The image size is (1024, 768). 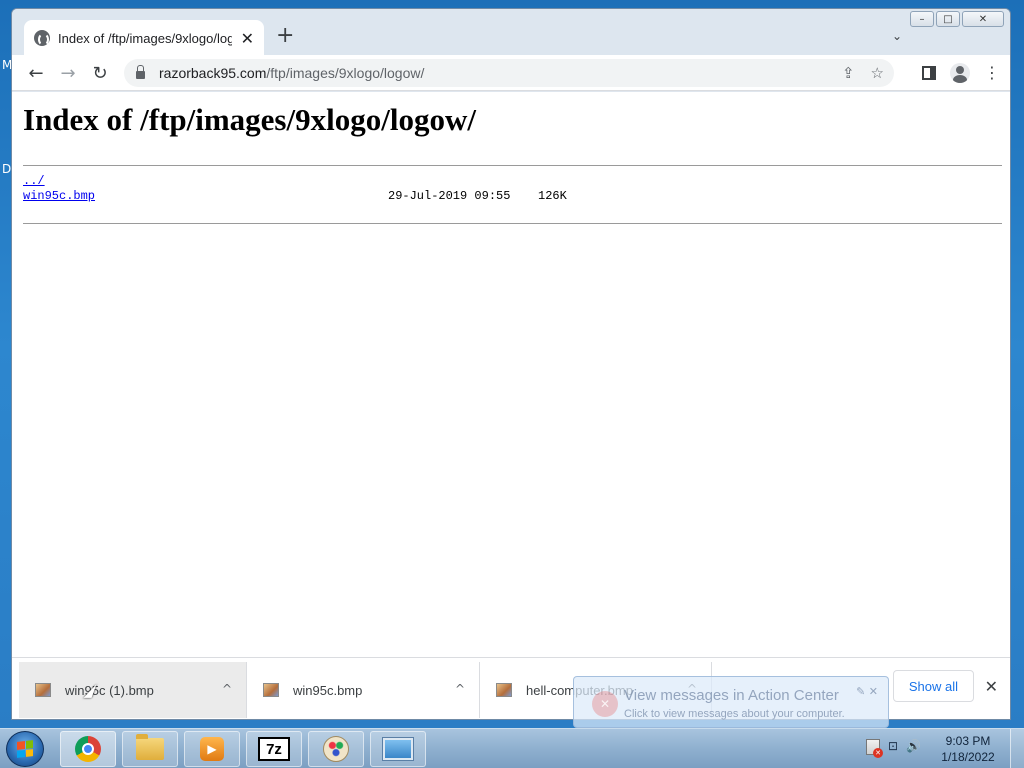 I want to click on divider-bottom, so click(x=512, y=223).